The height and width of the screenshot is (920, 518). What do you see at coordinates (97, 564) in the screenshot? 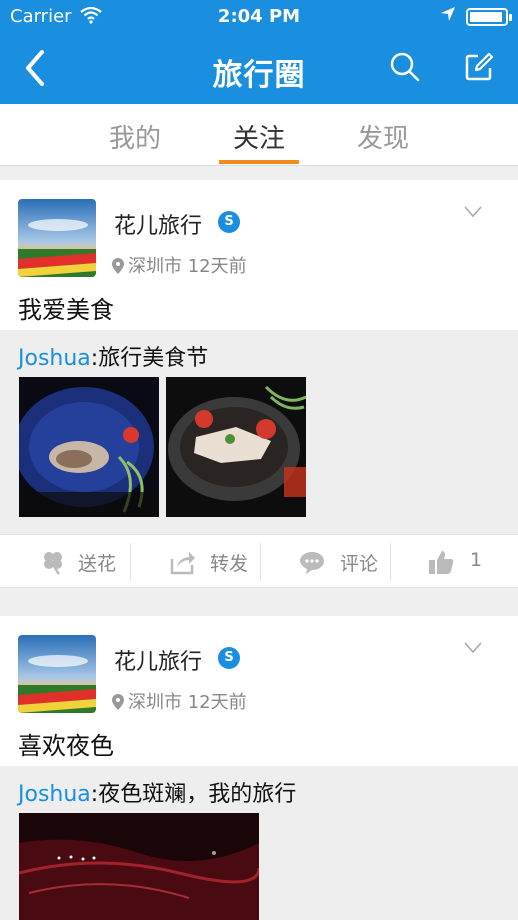
I see `send-flower-label: 送花` at bounding box center [97, 564].